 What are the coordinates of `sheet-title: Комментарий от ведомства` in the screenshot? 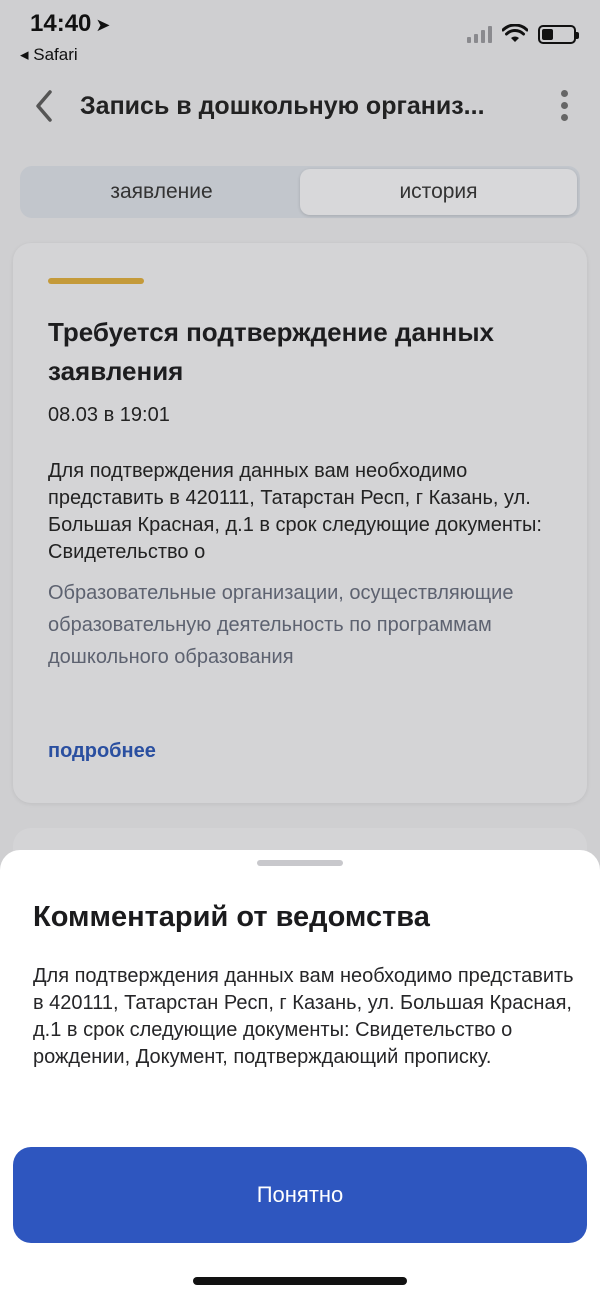 It's located at (231, 917).